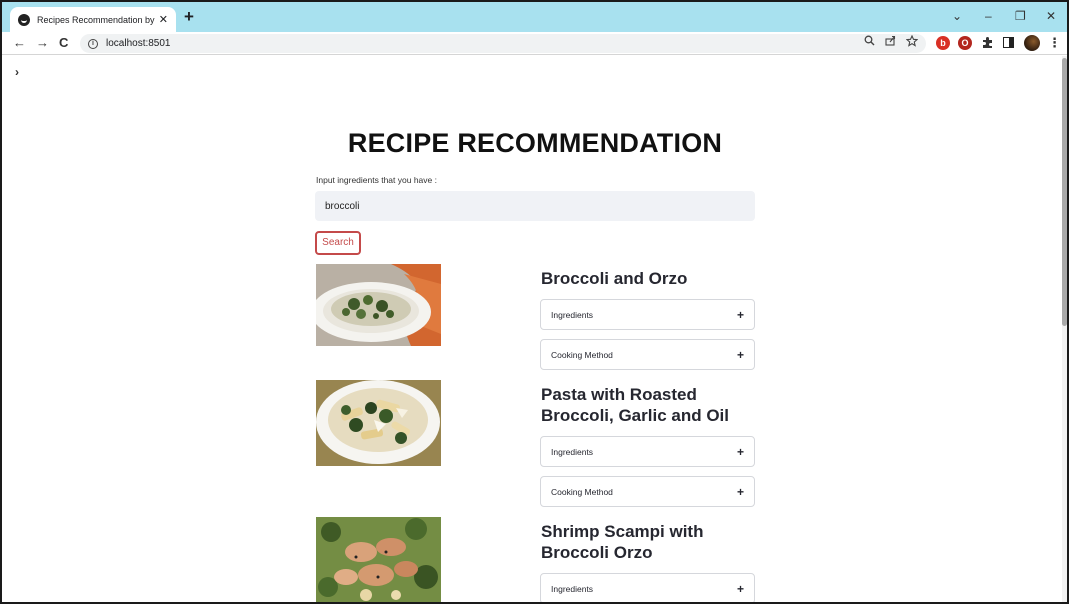 The image size is (1069, 604). I want to click on recipe-image-shrimp-scampi, so click(378, 559).